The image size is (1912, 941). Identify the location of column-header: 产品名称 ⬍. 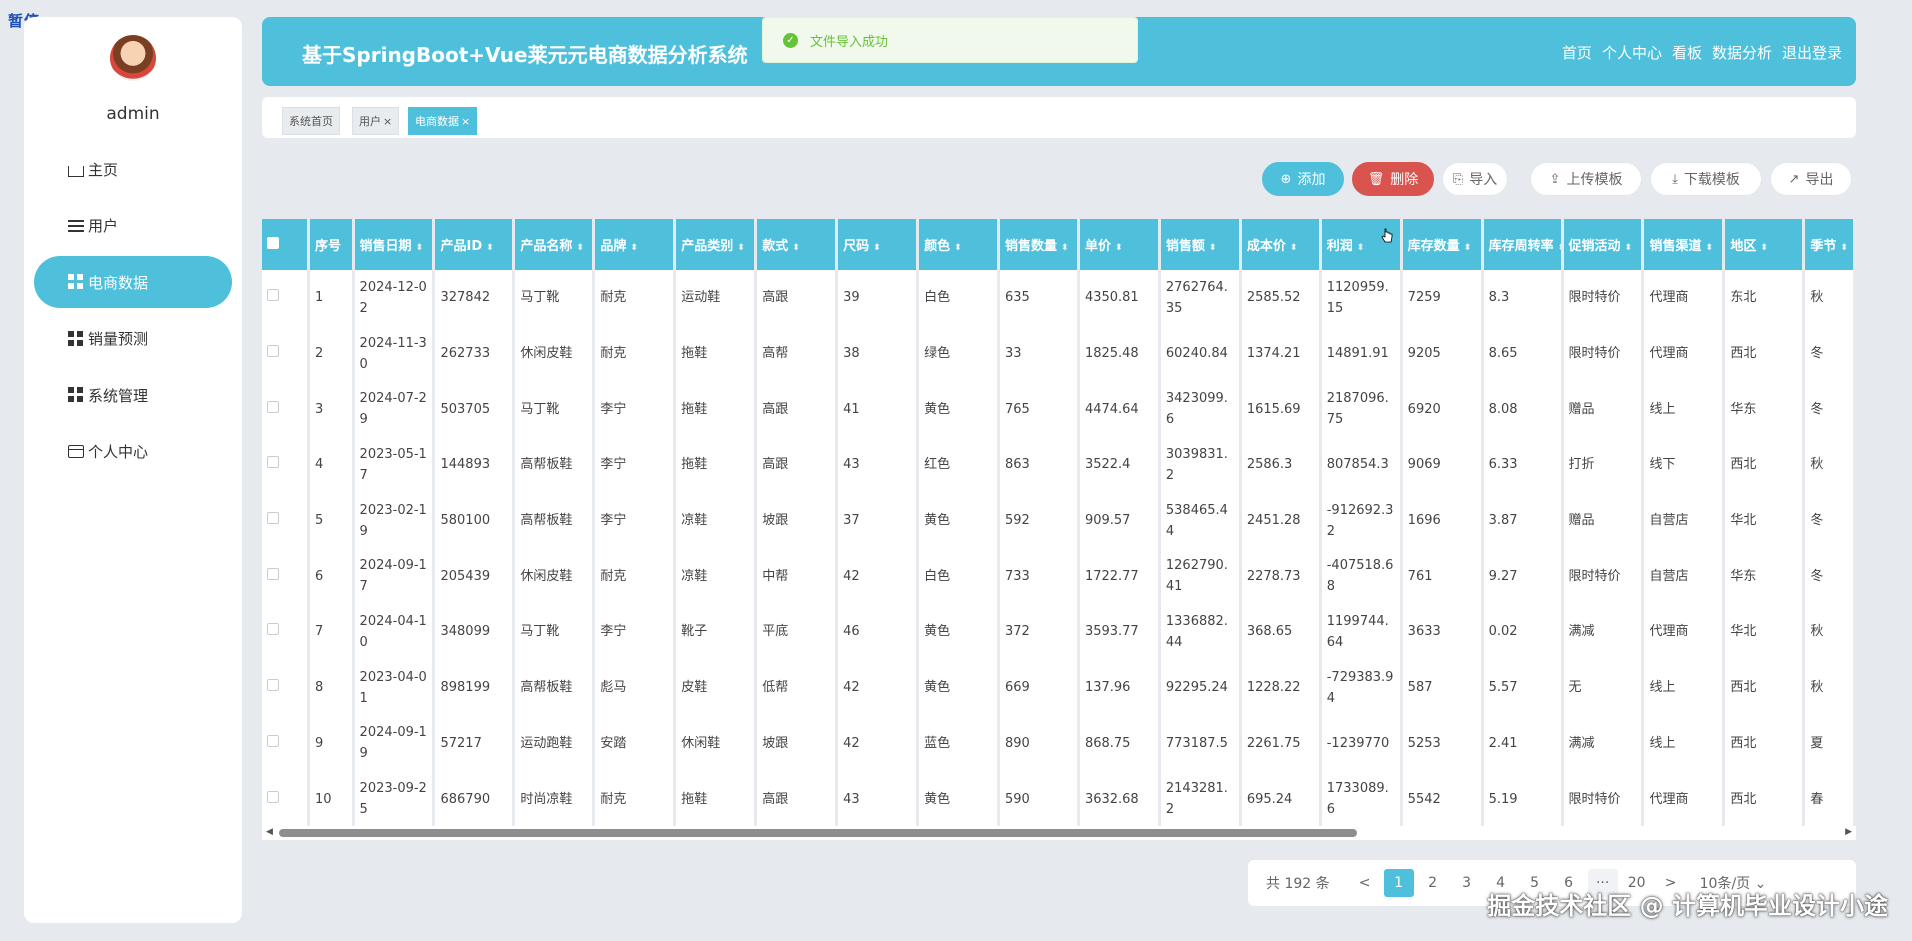
(554, 244).